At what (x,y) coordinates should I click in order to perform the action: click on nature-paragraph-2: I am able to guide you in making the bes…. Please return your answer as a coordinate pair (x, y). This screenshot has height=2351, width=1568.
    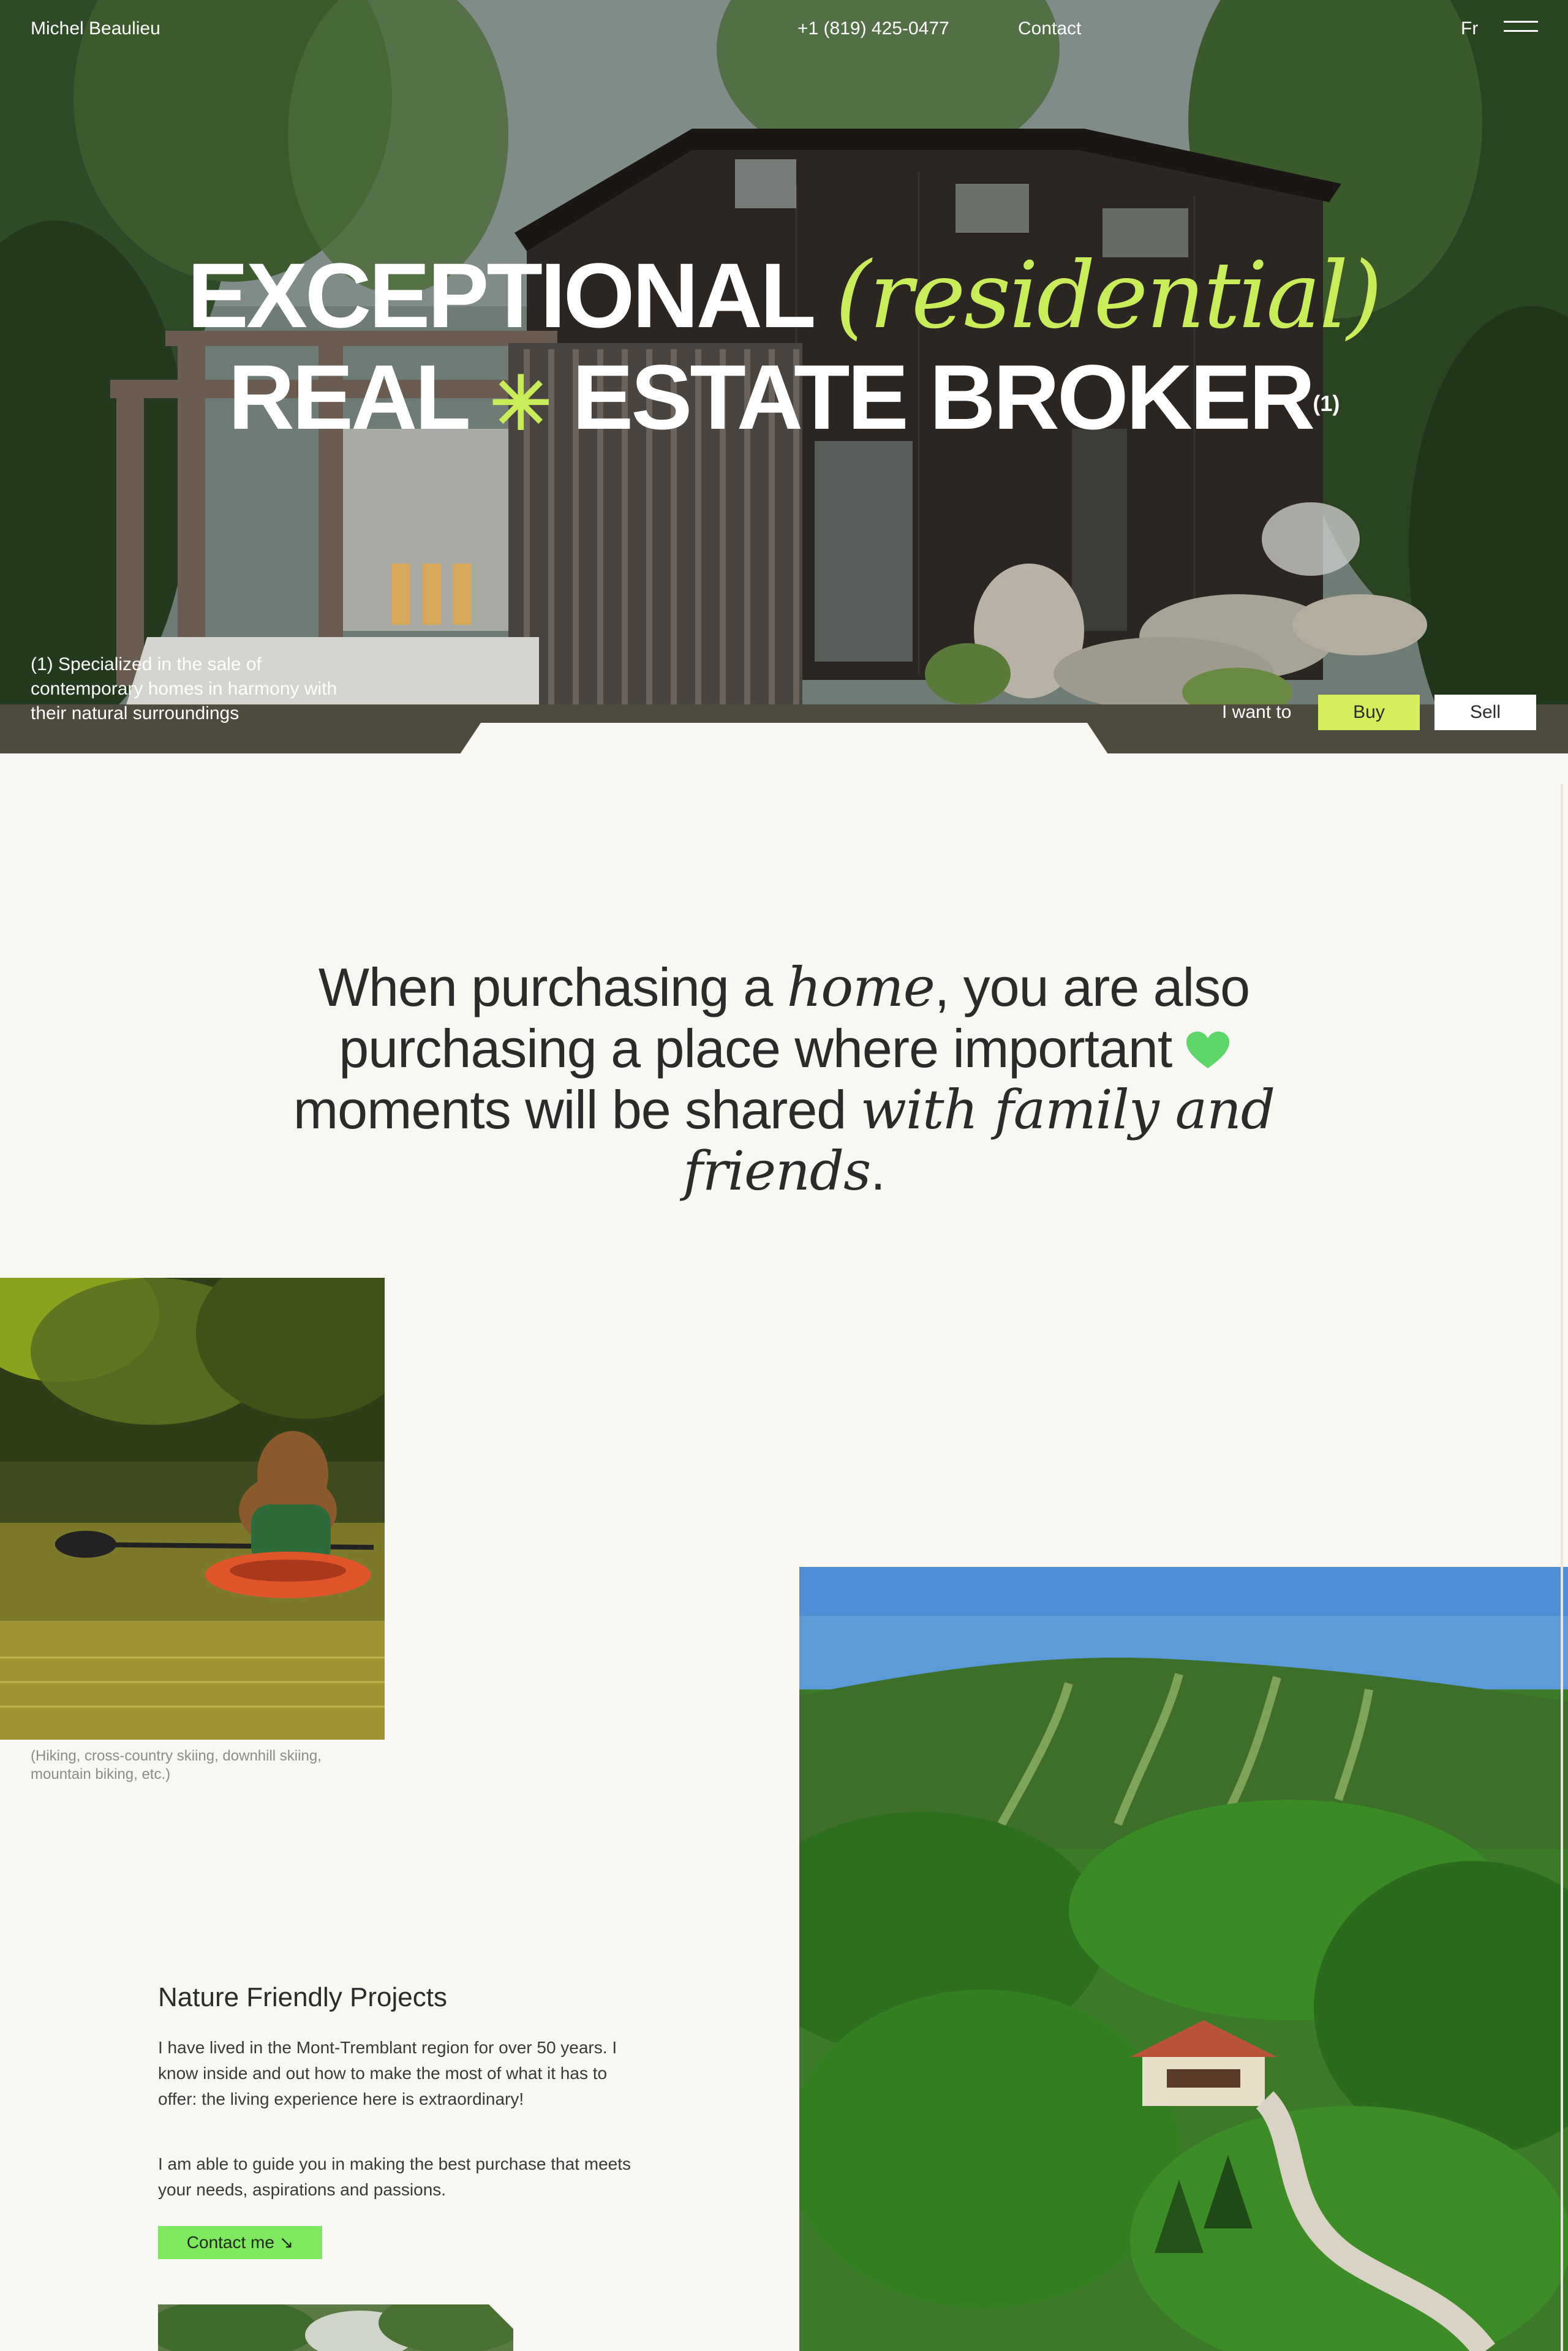
    Looking at the image, I should click on (394, 2176).